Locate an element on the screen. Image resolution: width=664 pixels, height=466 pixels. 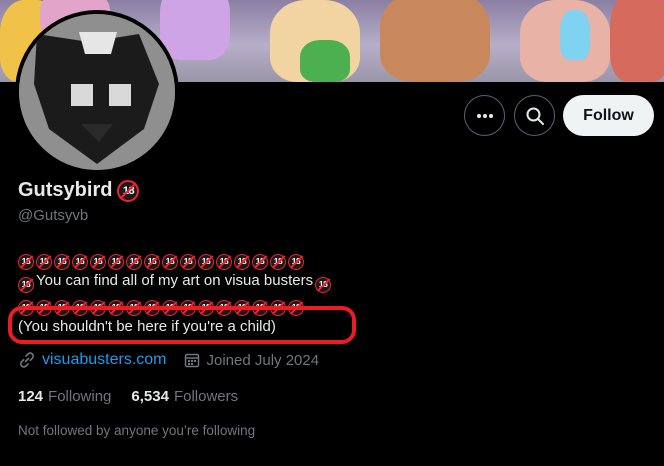
follow-button: Follow is located at coordinates (608, 115).